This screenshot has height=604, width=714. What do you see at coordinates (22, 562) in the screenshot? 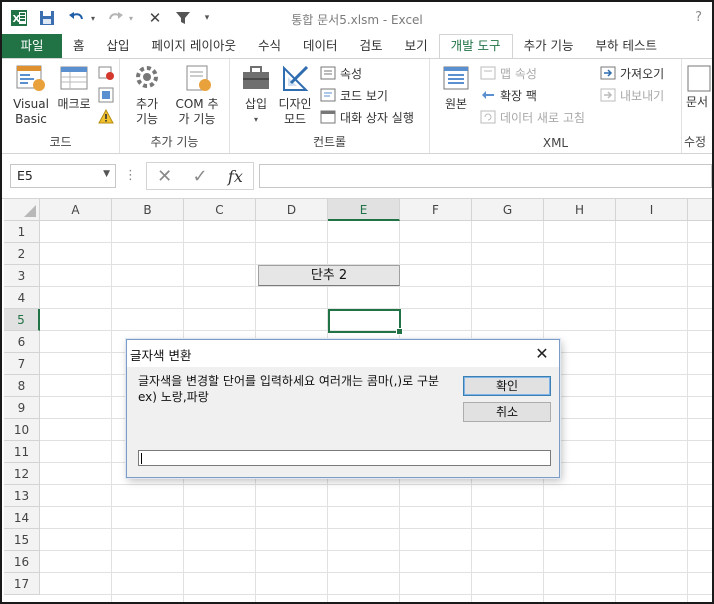
I see `row-header-16: 16` at bounding box center [22, 562].